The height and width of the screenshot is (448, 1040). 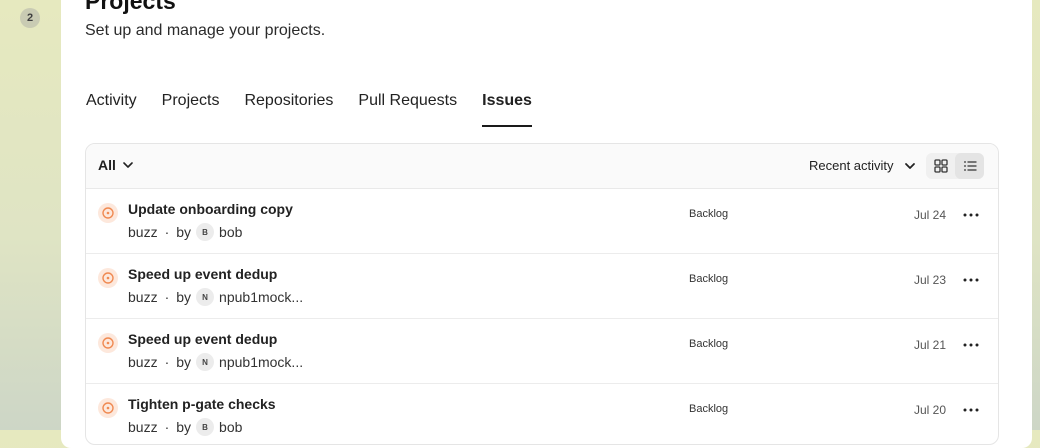 I want to click on tab-pull-requests: Pull Requests, so click(x=407, y=106).